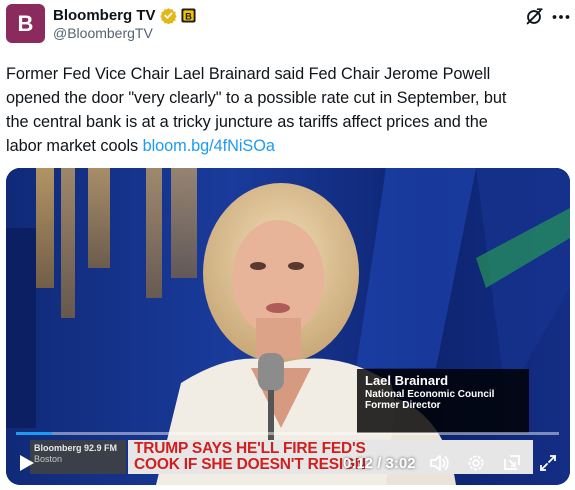 The width and height of the screenshot is (575, 490). I want to click on svg-text: B, so click(188, 16).